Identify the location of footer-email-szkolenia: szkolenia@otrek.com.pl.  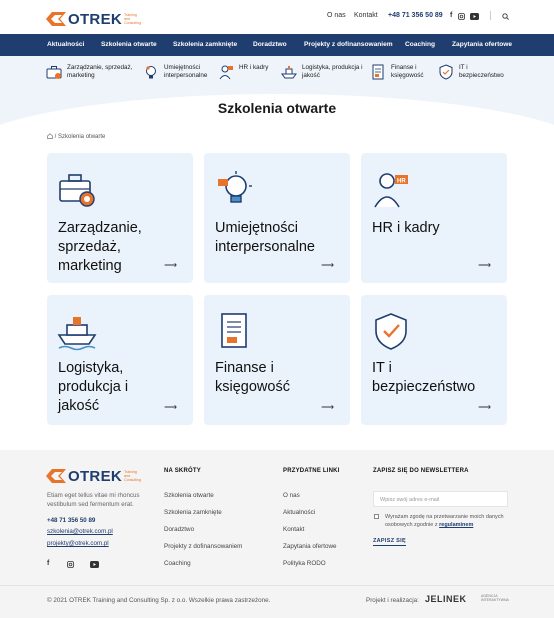
(80, 531).